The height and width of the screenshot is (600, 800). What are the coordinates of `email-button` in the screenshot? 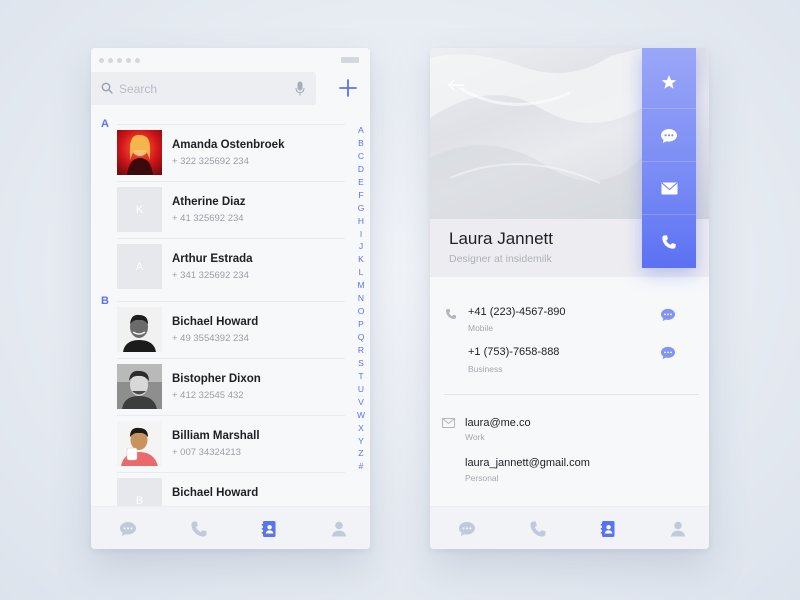 It's located at (669, 188).